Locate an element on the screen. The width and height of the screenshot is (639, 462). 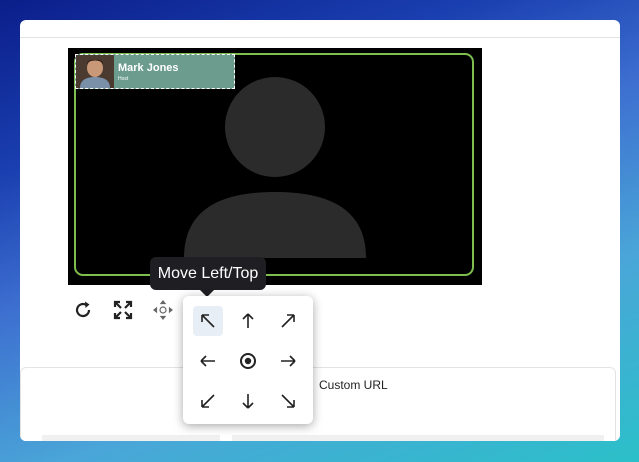
move-down-button is located at coordinates (248, 401).